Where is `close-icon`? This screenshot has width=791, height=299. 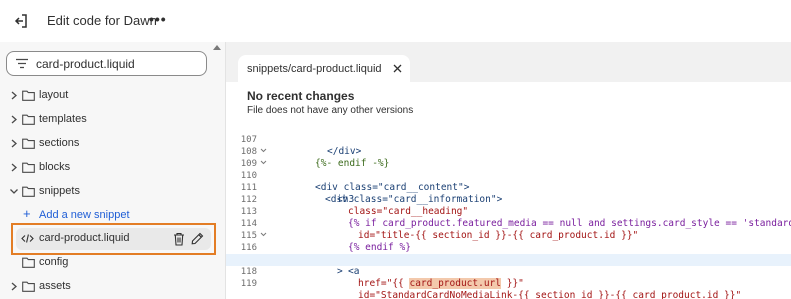
close-icon is located at coordinates (397, 68).